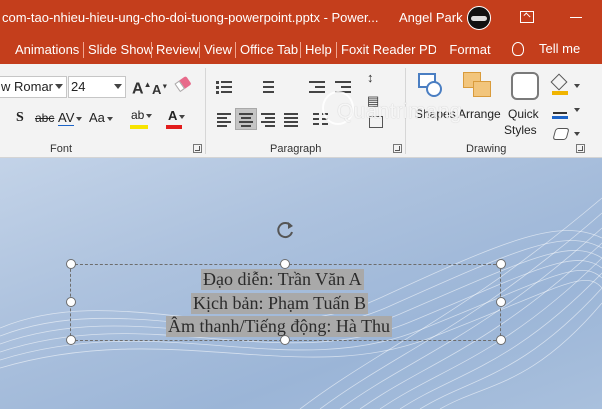  What do you see at coordinates (479, 18) in the screenshot?
I see `avatar` at bounding box center [479, 18].